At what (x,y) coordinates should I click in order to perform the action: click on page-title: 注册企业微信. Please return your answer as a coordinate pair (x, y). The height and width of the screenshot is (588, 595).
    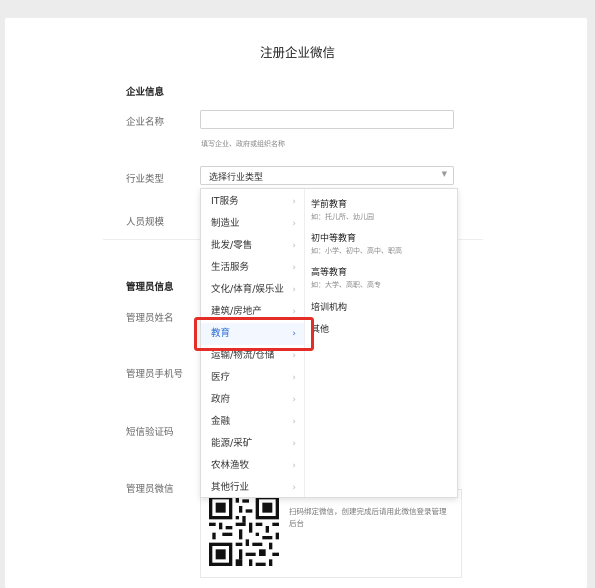
    Looking at the image, I should click on (297, 52).